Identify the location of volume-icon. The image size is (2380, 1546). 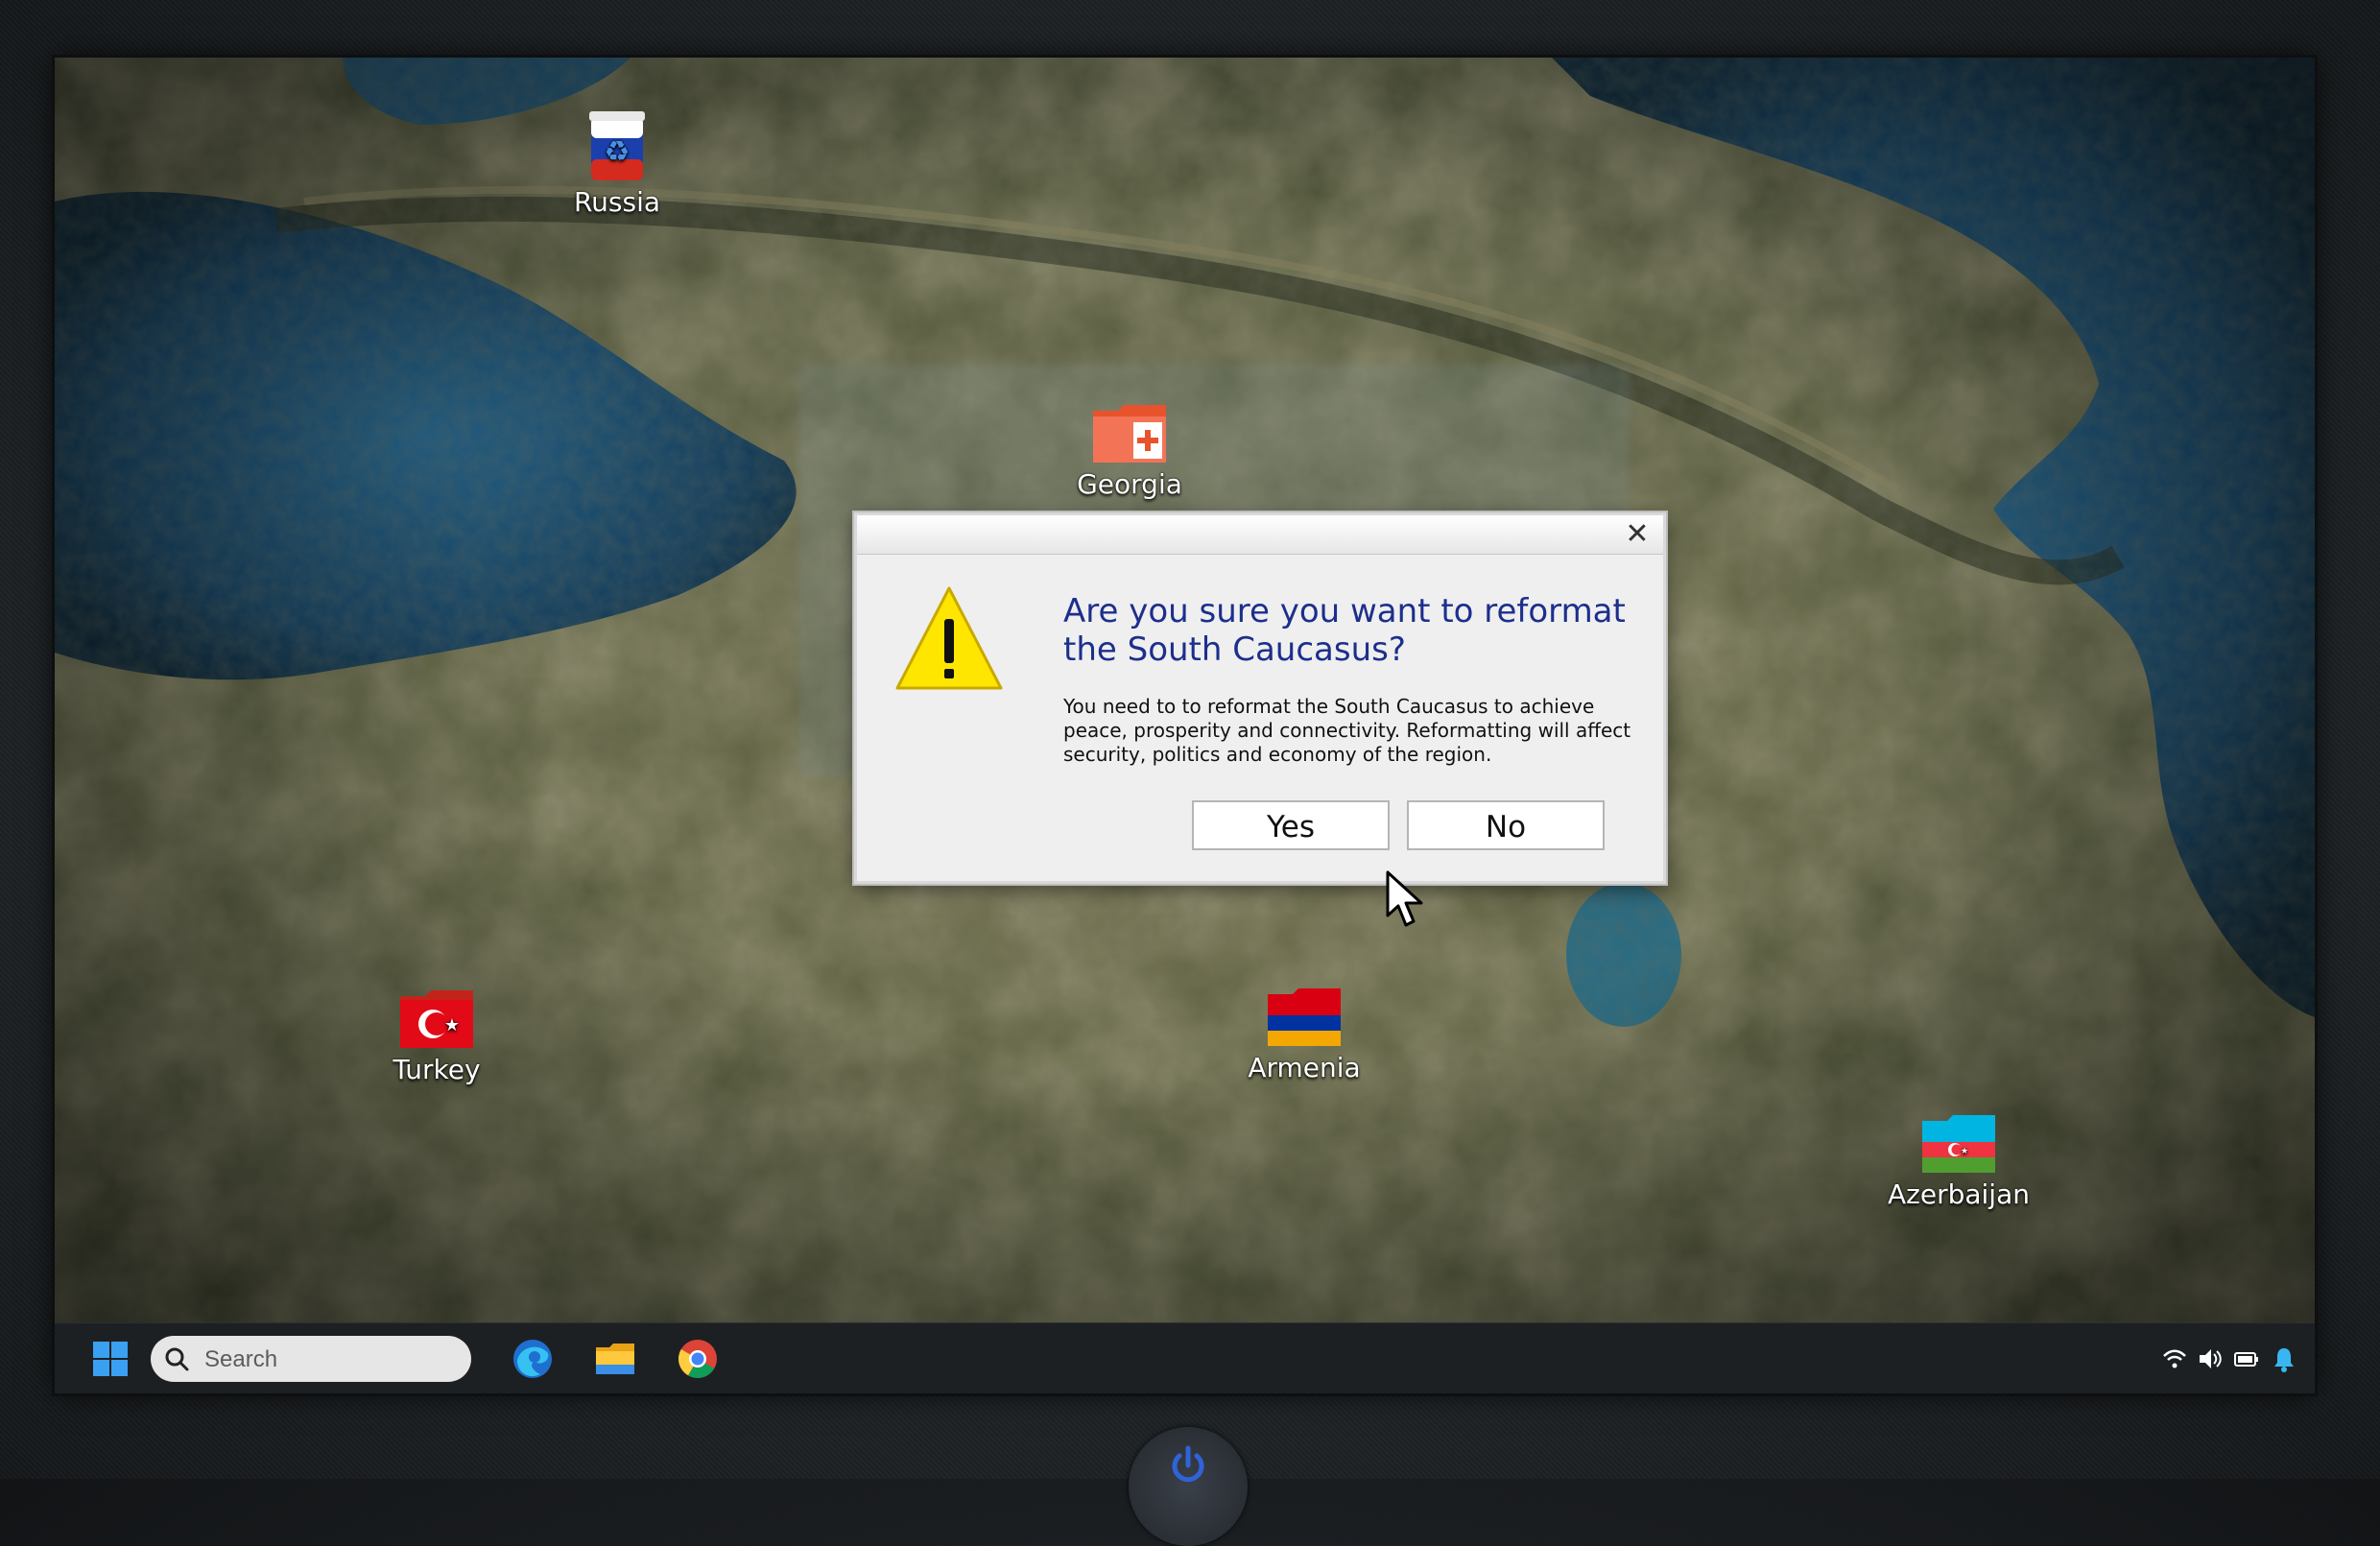
(2210, 1358).